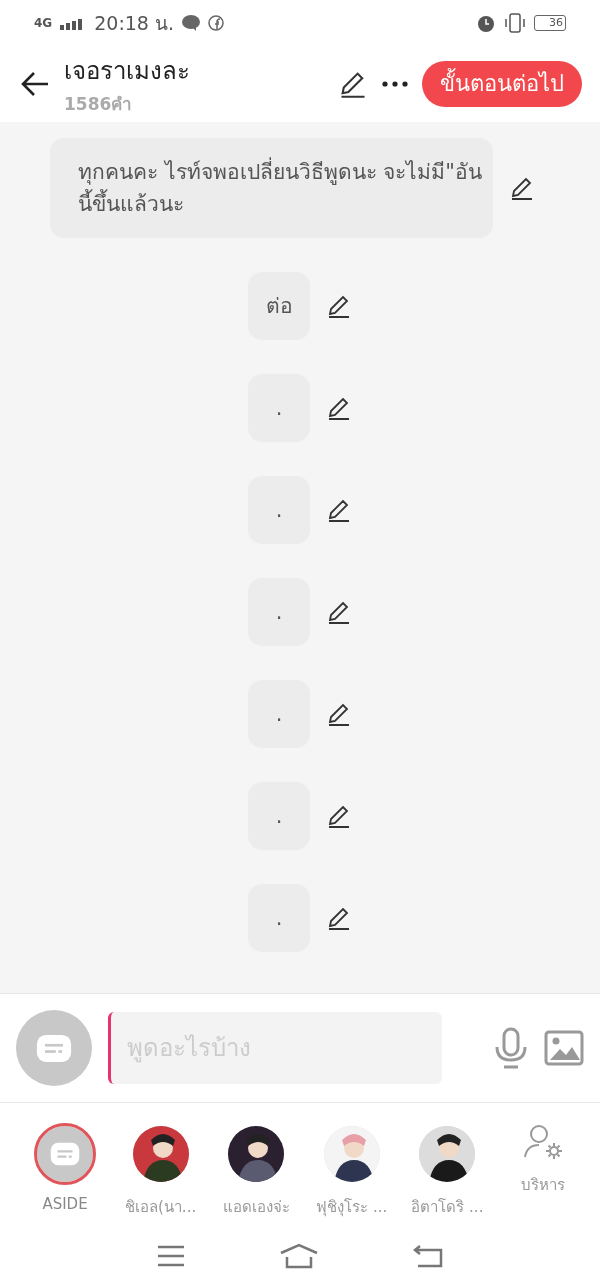 The width and height of the screenshot is (600, 1287). Describe the element at coordinates (564, 1048) in the screenshot. I see `image-icon` at that location.